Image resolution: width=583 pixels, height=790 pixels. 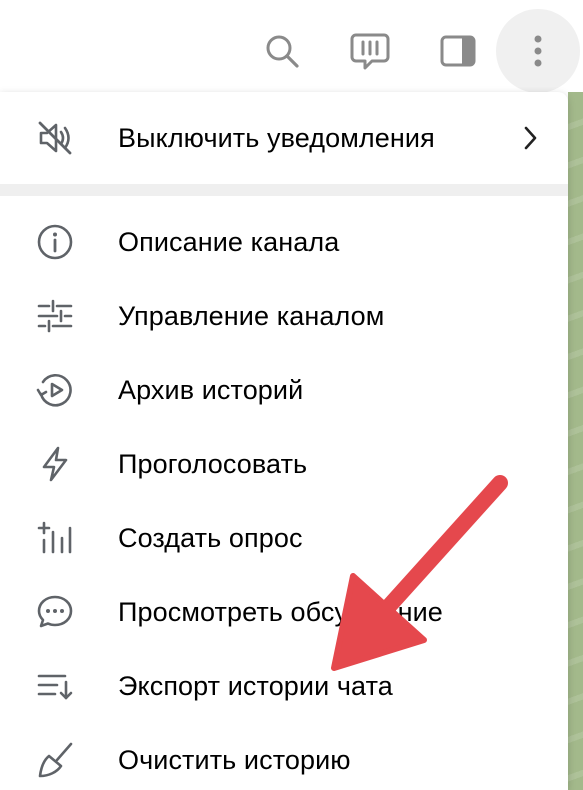 I want to click on voice-chat-icon, so click(x=370, y=51).